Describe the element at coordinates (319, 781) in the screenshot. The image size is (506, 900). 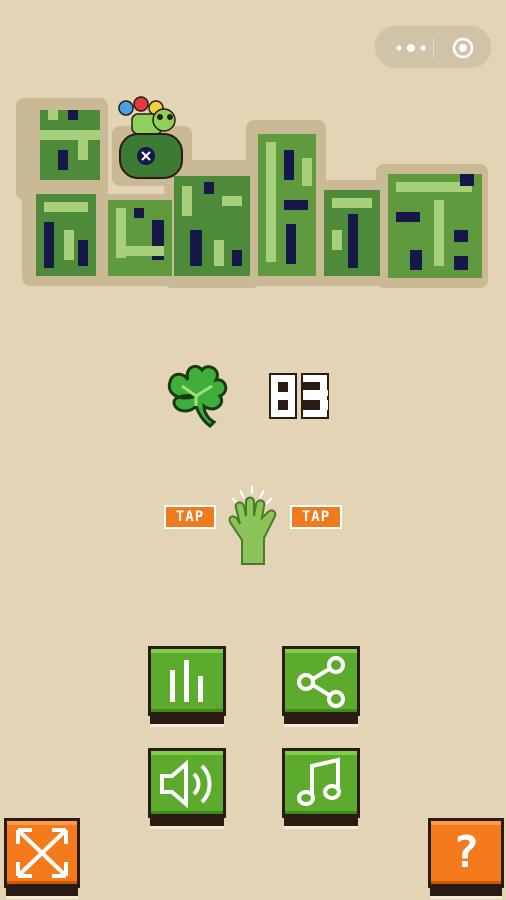
I see `music-icon` at that location.